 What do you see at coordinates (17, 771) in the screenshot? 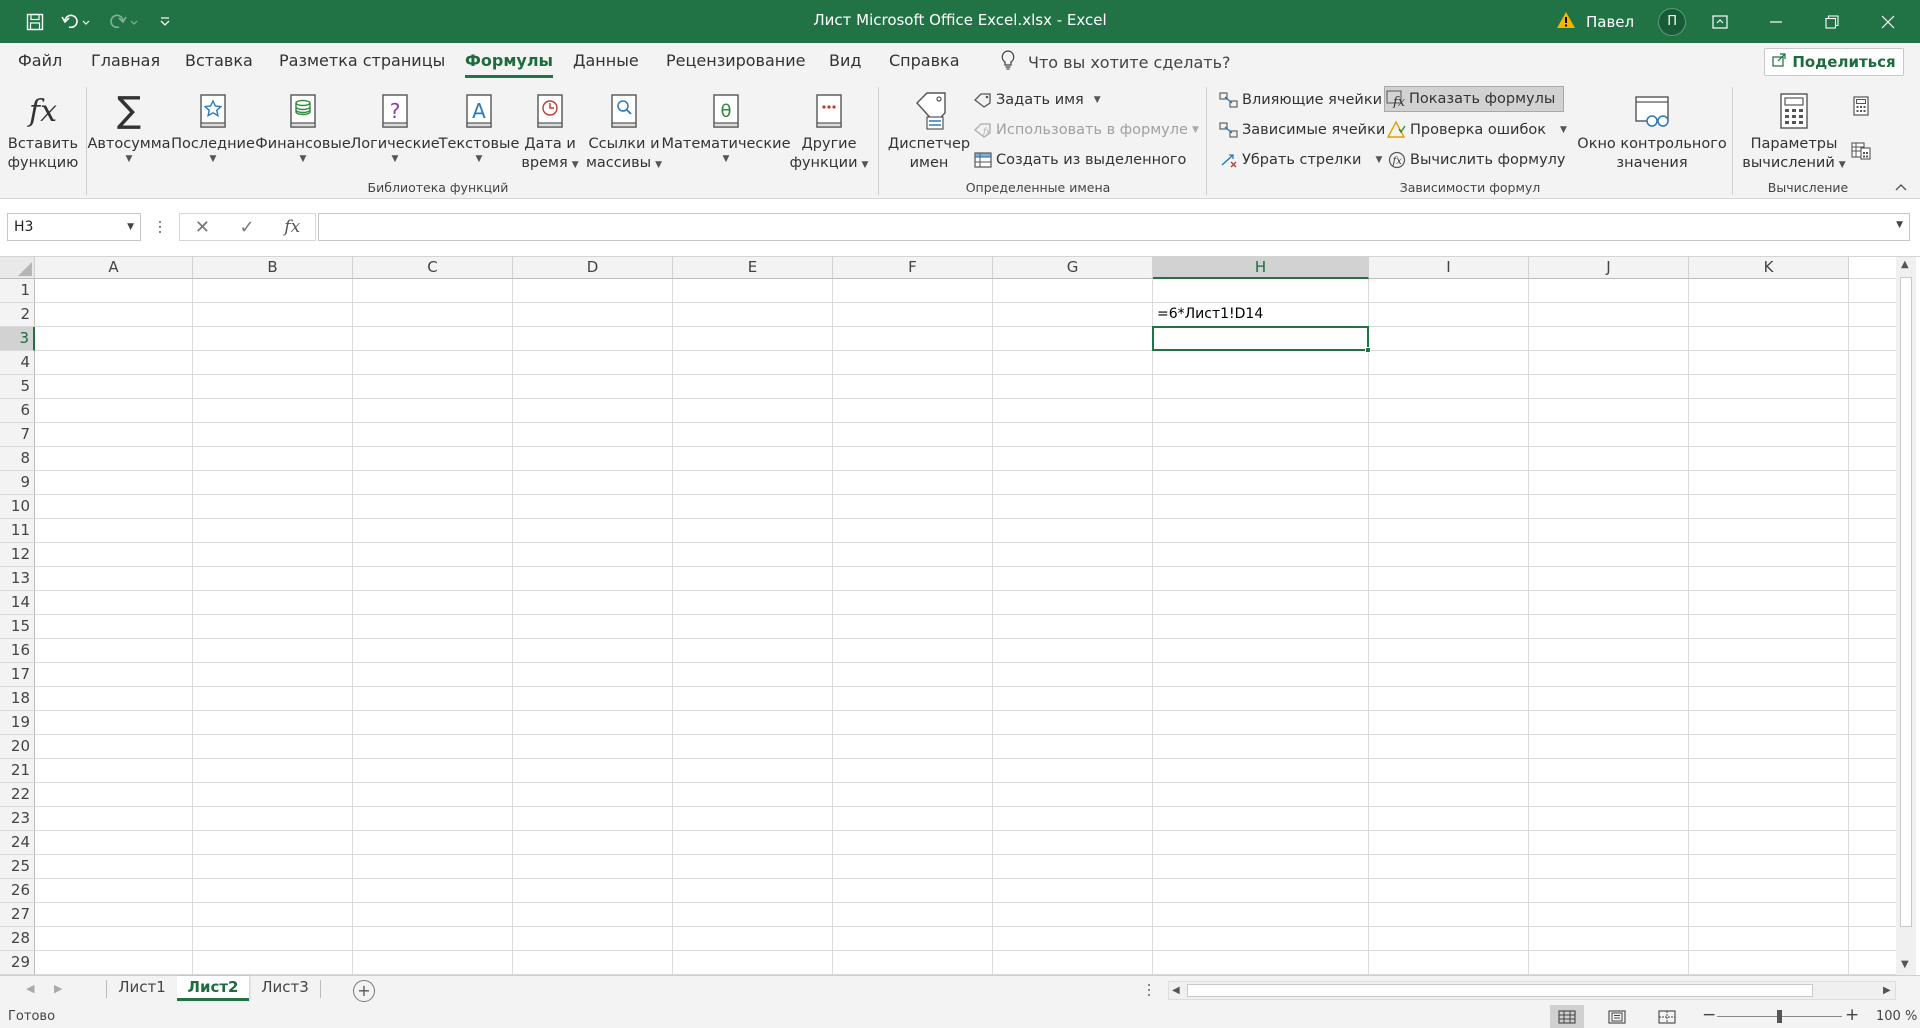
I see `row-header-21: 21` at bounding box center [17, 771].